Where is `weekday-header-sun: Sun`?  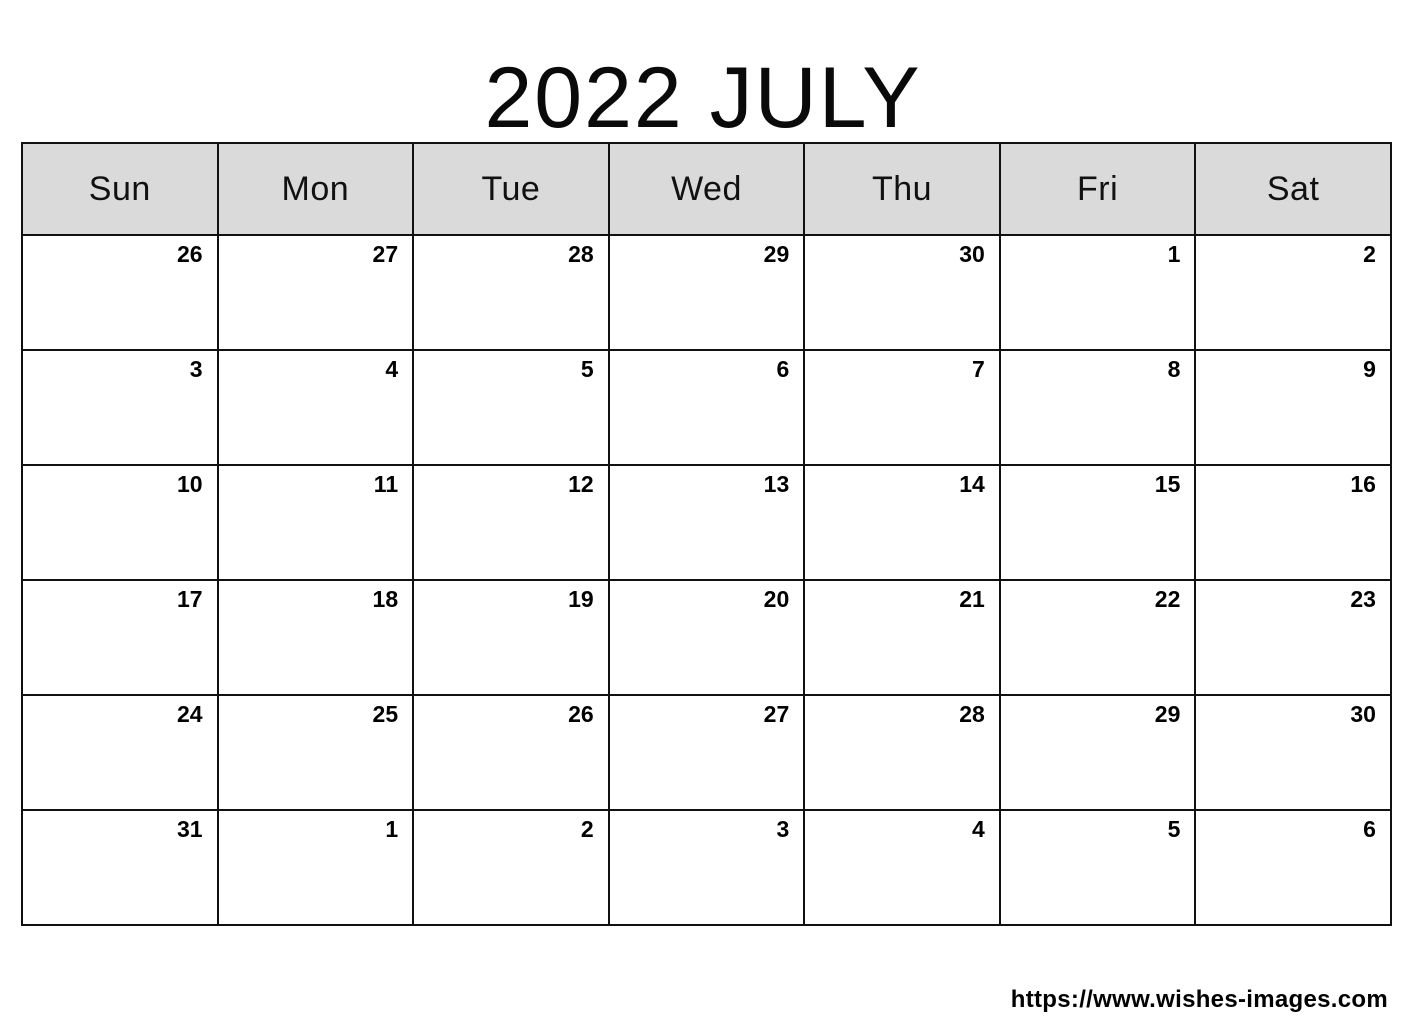
weekday-header-sun: Sun is located at coordinates (120, 189).